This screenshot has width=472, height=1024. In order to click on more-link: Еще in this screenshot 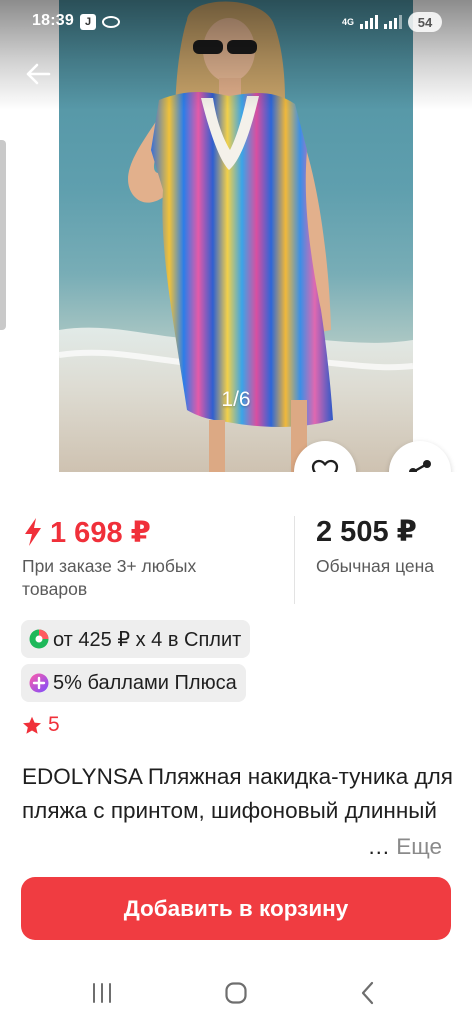, I will do `click(419, 846)`.